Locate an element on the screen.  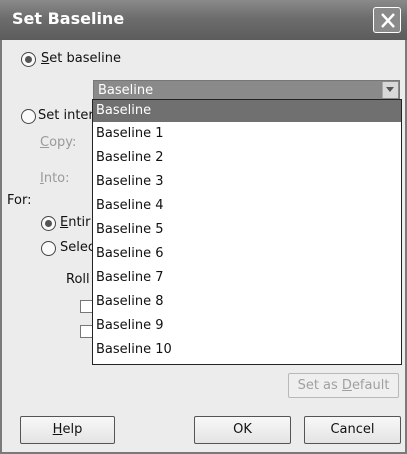
copy-accel: C is located at coordinates (45, 142).